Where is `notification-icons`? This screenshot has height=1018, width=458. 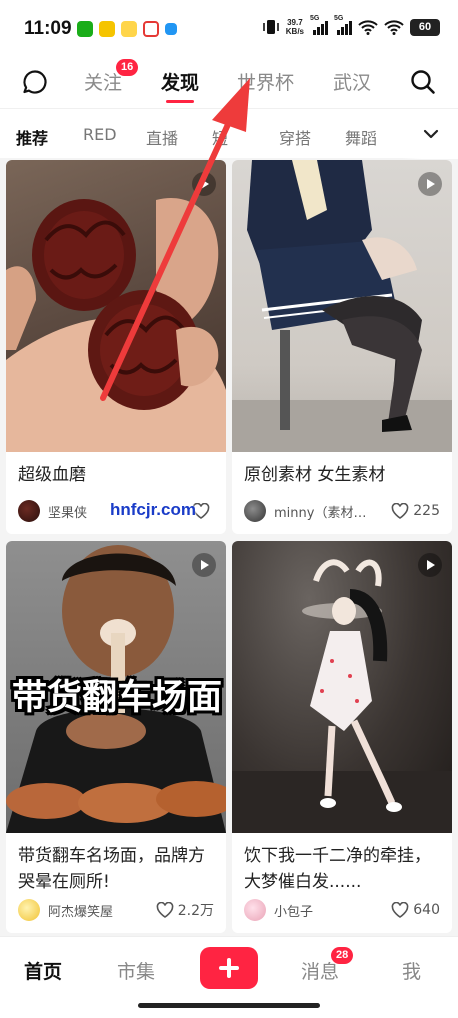
notification-icons is located at coordinates (127, 29).